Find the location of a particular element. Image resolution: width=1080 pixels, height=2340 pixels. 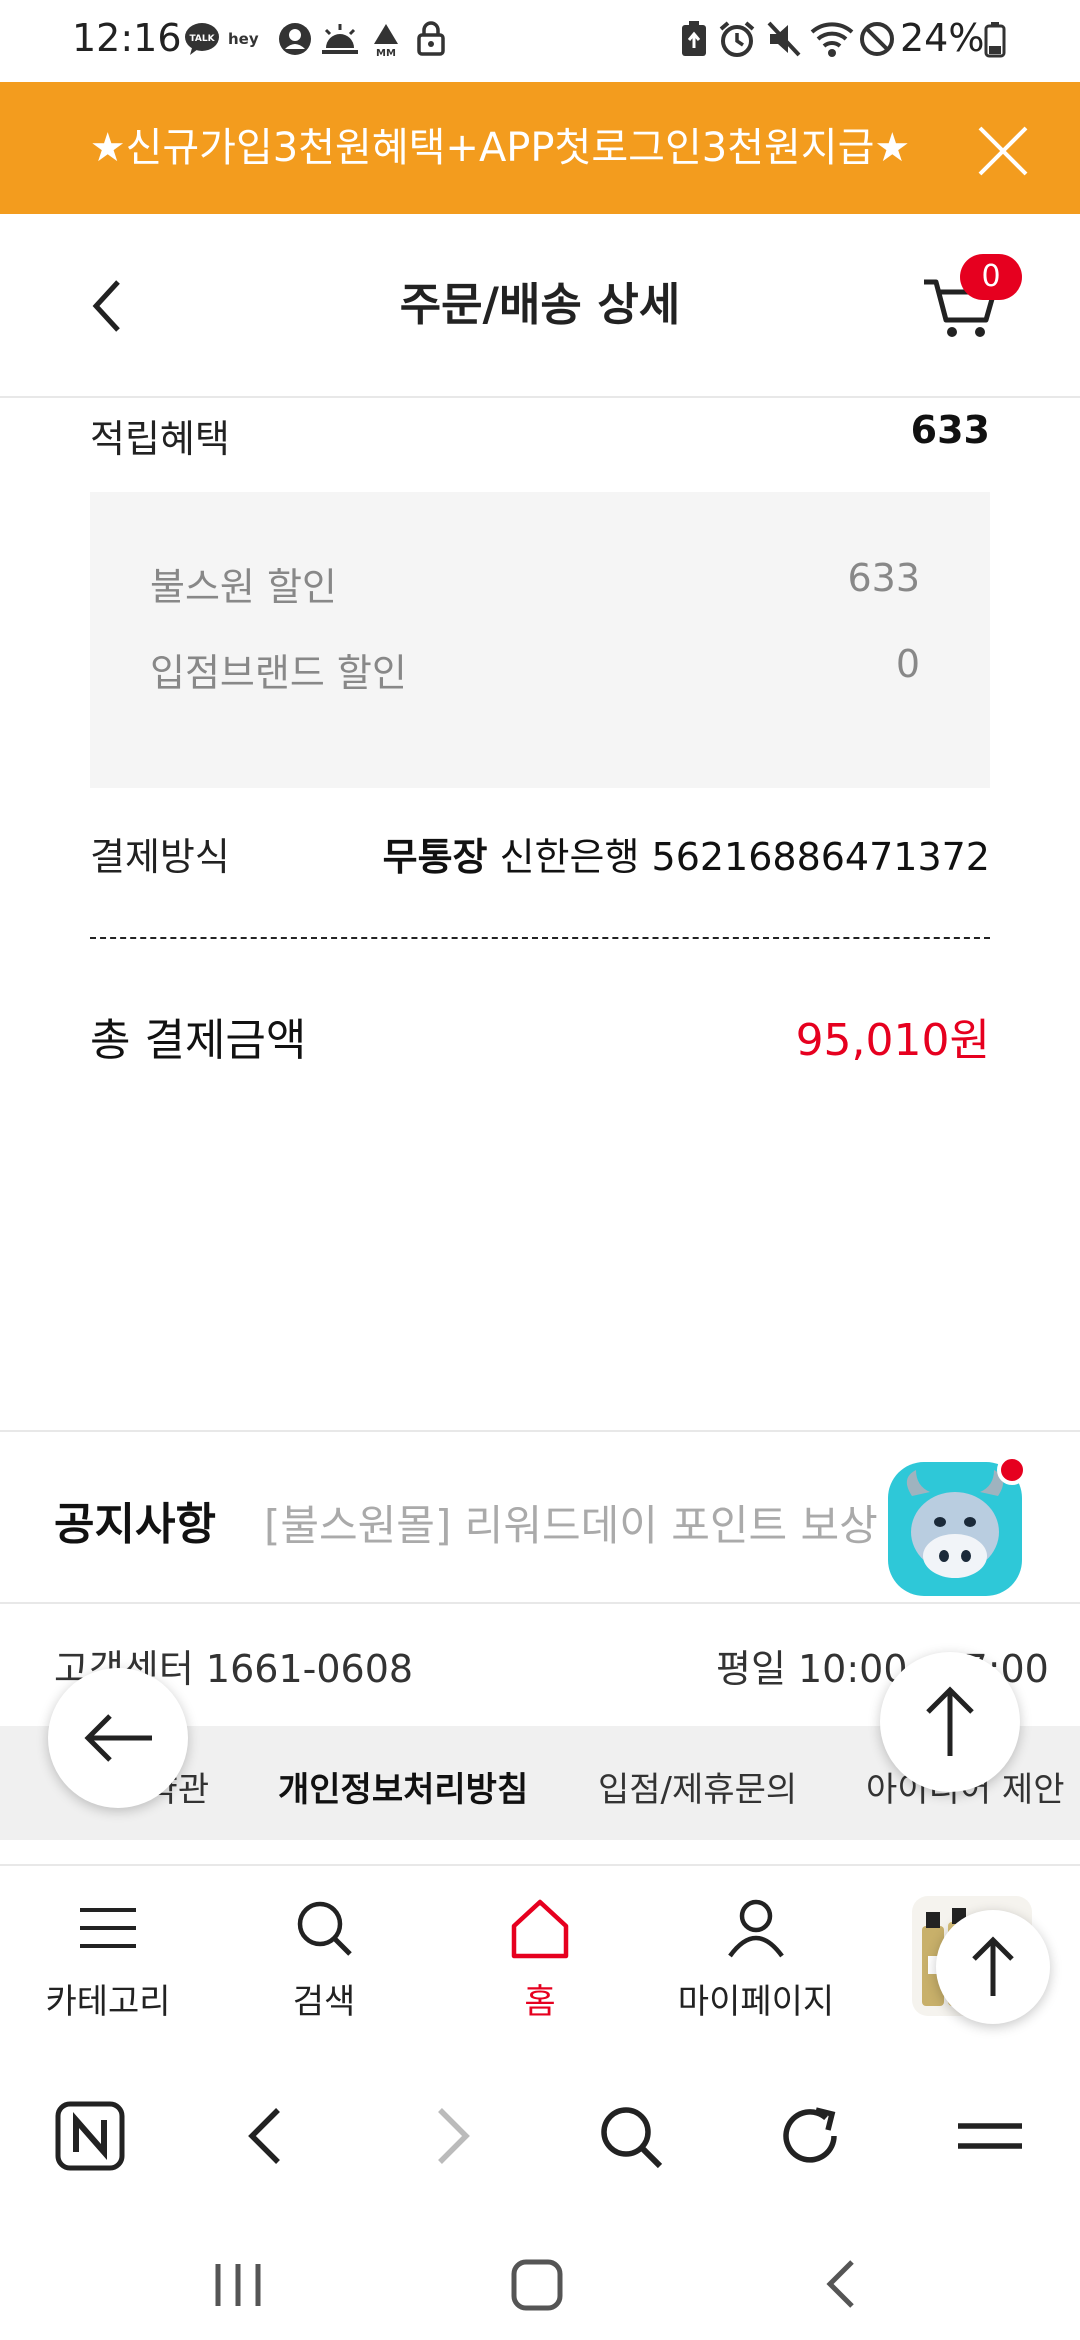

page-title: 주문/배송 상세 is located at coordinates (540, 304).